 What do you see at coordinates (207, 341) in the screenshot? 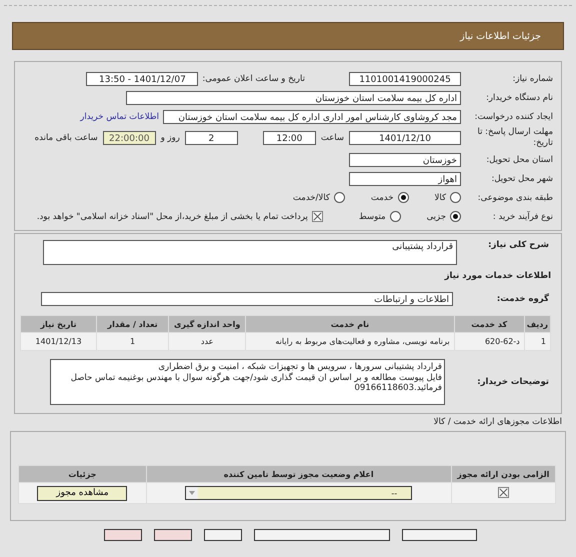
I see `table-cell: عدد` at bounding box center [207, 341].